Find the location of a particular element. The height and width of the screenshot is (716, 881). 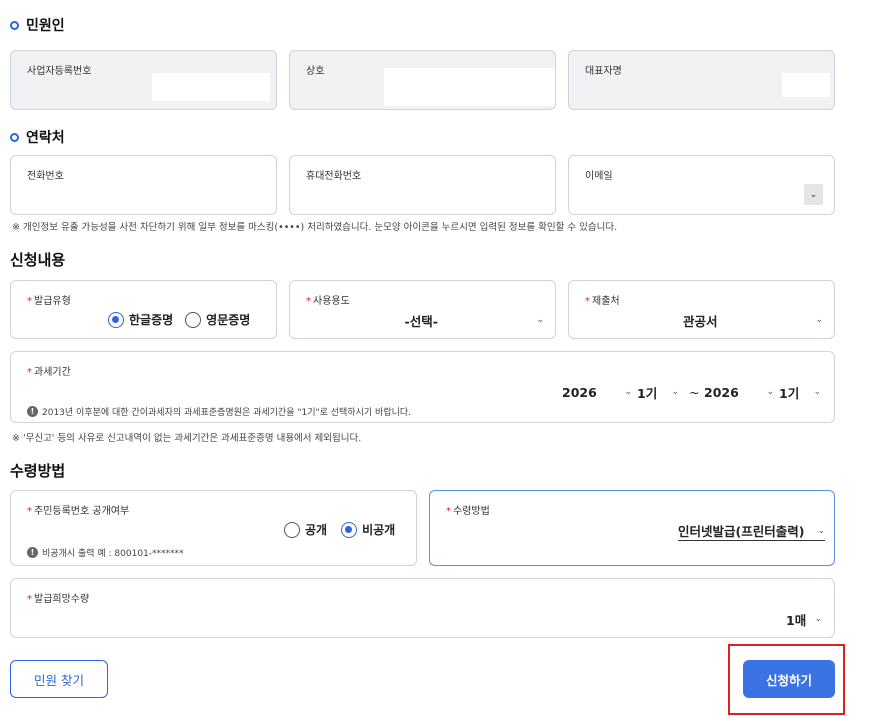

purpose-field: * 사용용도 -선택- ⌄ is located at coordinates (422, 309).